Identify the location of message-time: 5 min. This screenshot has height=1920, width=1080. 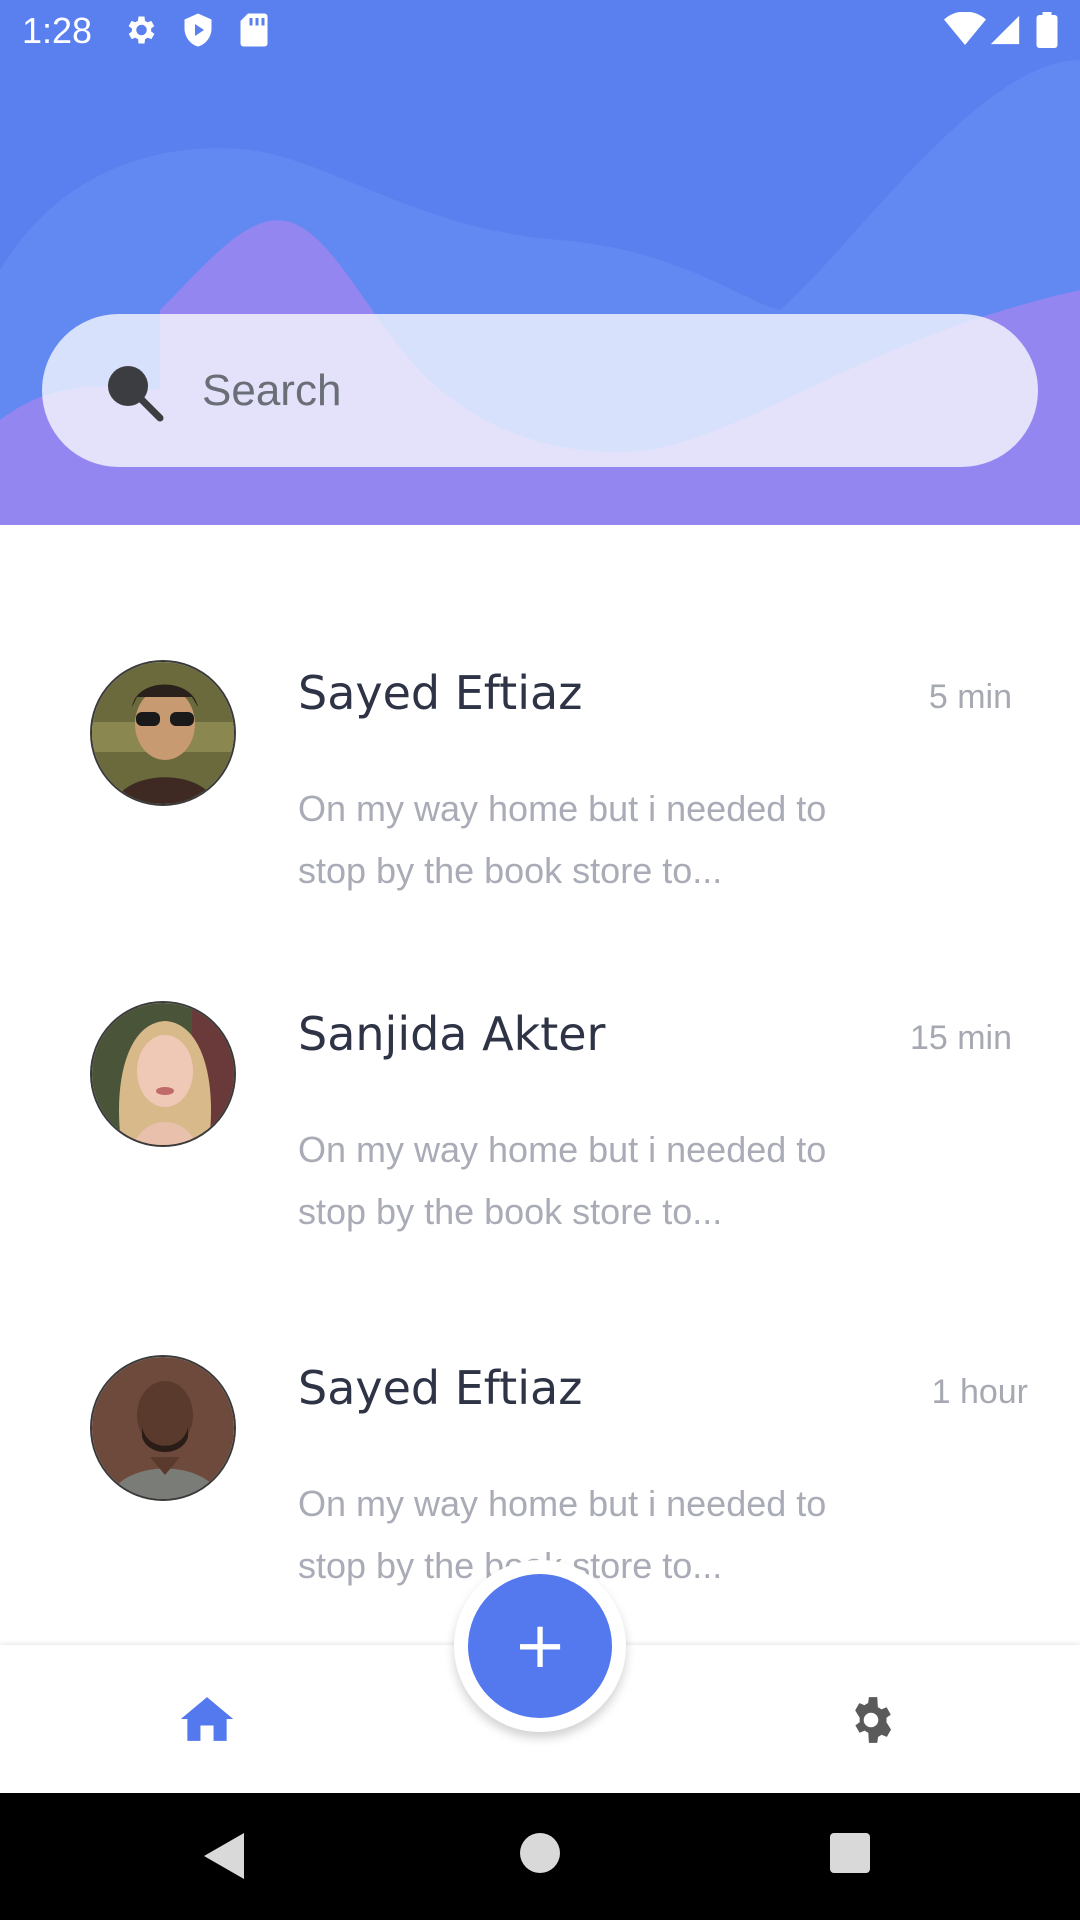
(970, 697).